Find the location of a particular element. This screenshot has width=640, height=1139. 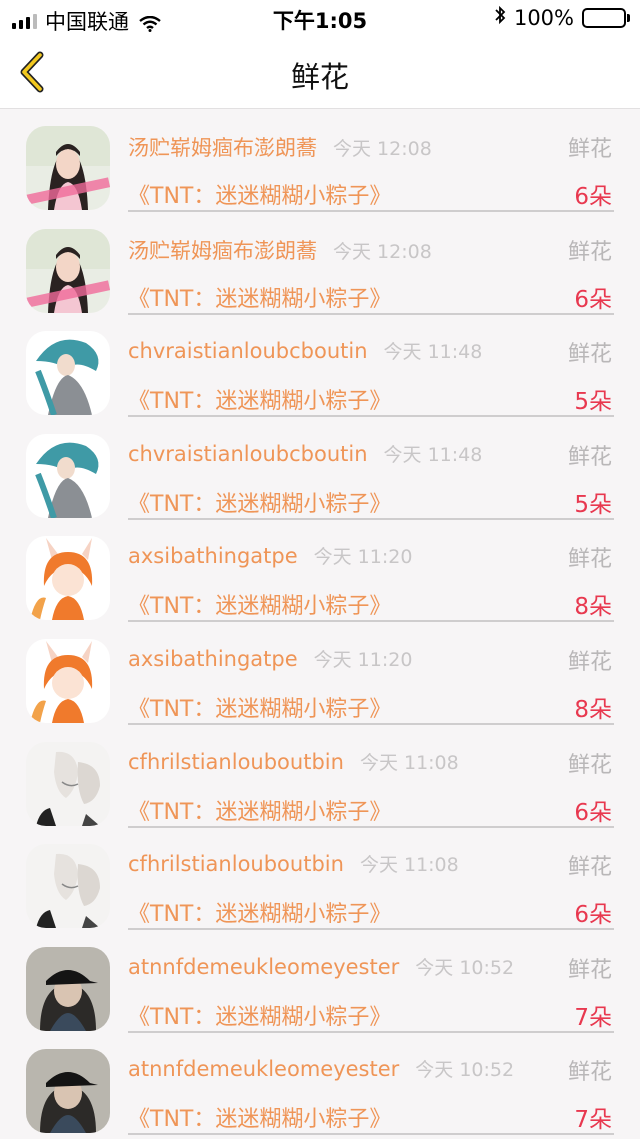

nav-bar: 鲜花 is located at coordinates (320, 72).